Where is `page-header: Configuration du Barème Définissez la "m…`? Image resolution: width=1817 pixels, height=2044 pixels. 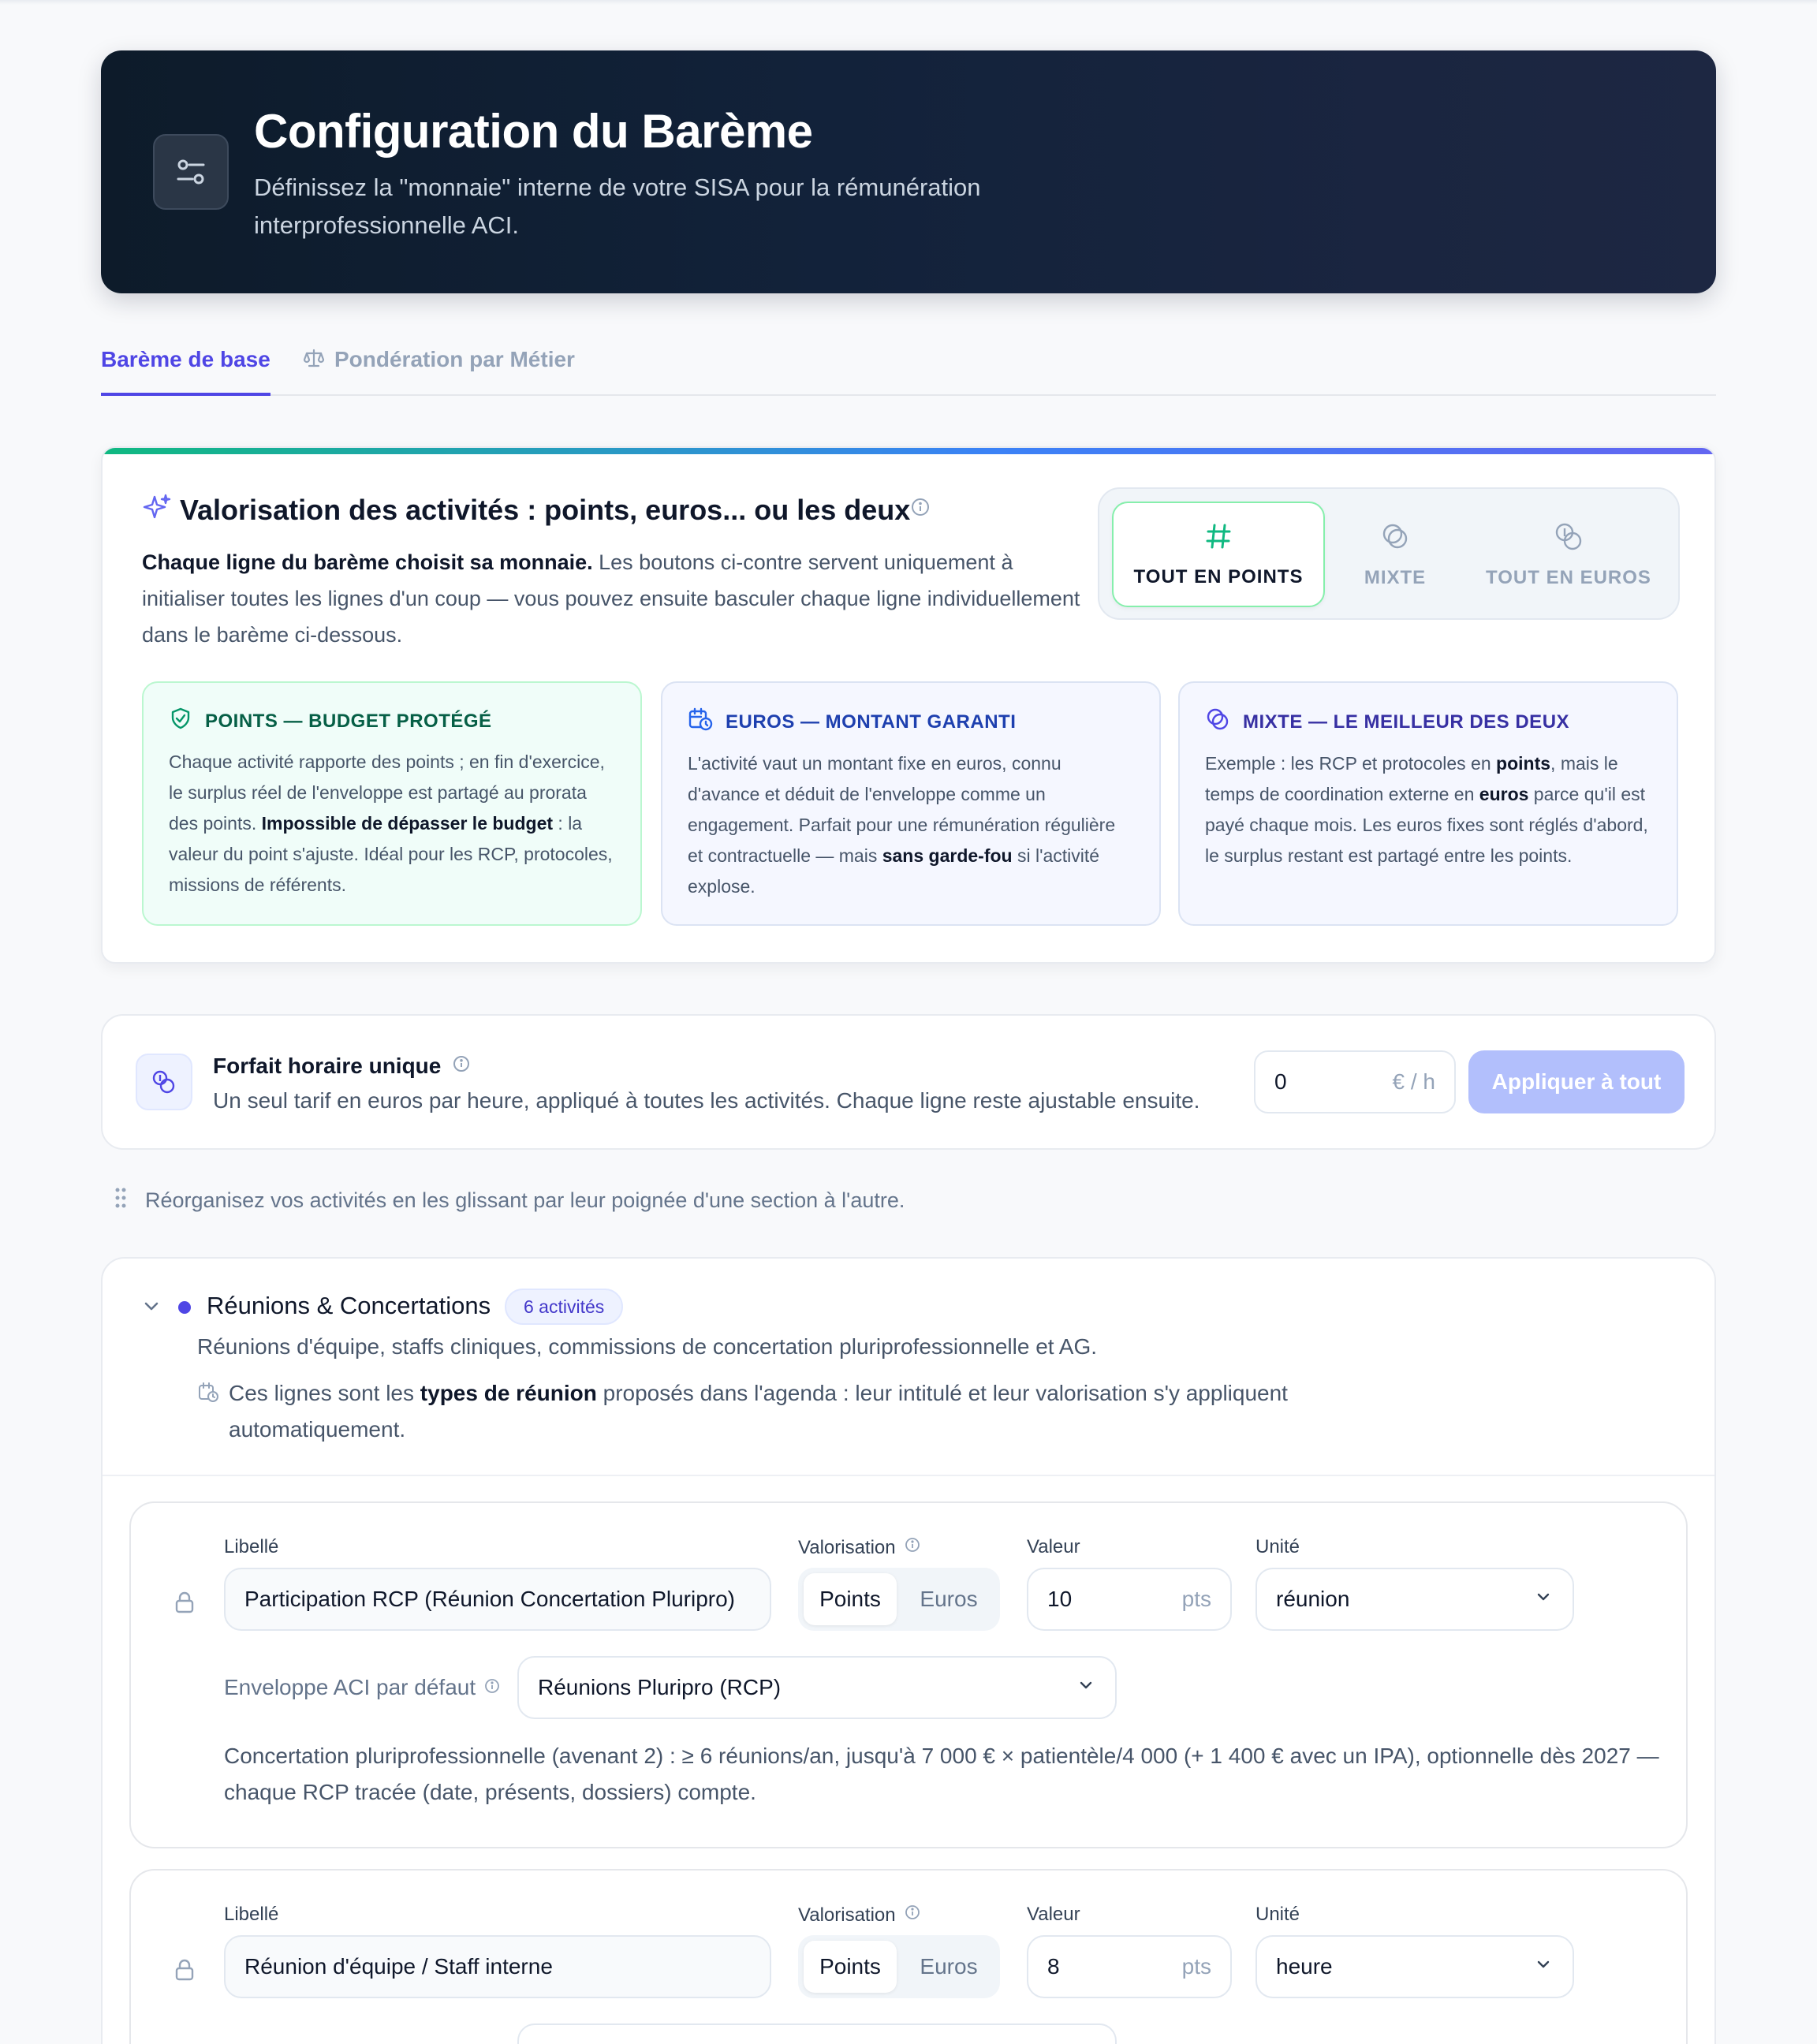 page-header: Configuration du Barème Définissez la "m… is located at coordinates (908, 171).